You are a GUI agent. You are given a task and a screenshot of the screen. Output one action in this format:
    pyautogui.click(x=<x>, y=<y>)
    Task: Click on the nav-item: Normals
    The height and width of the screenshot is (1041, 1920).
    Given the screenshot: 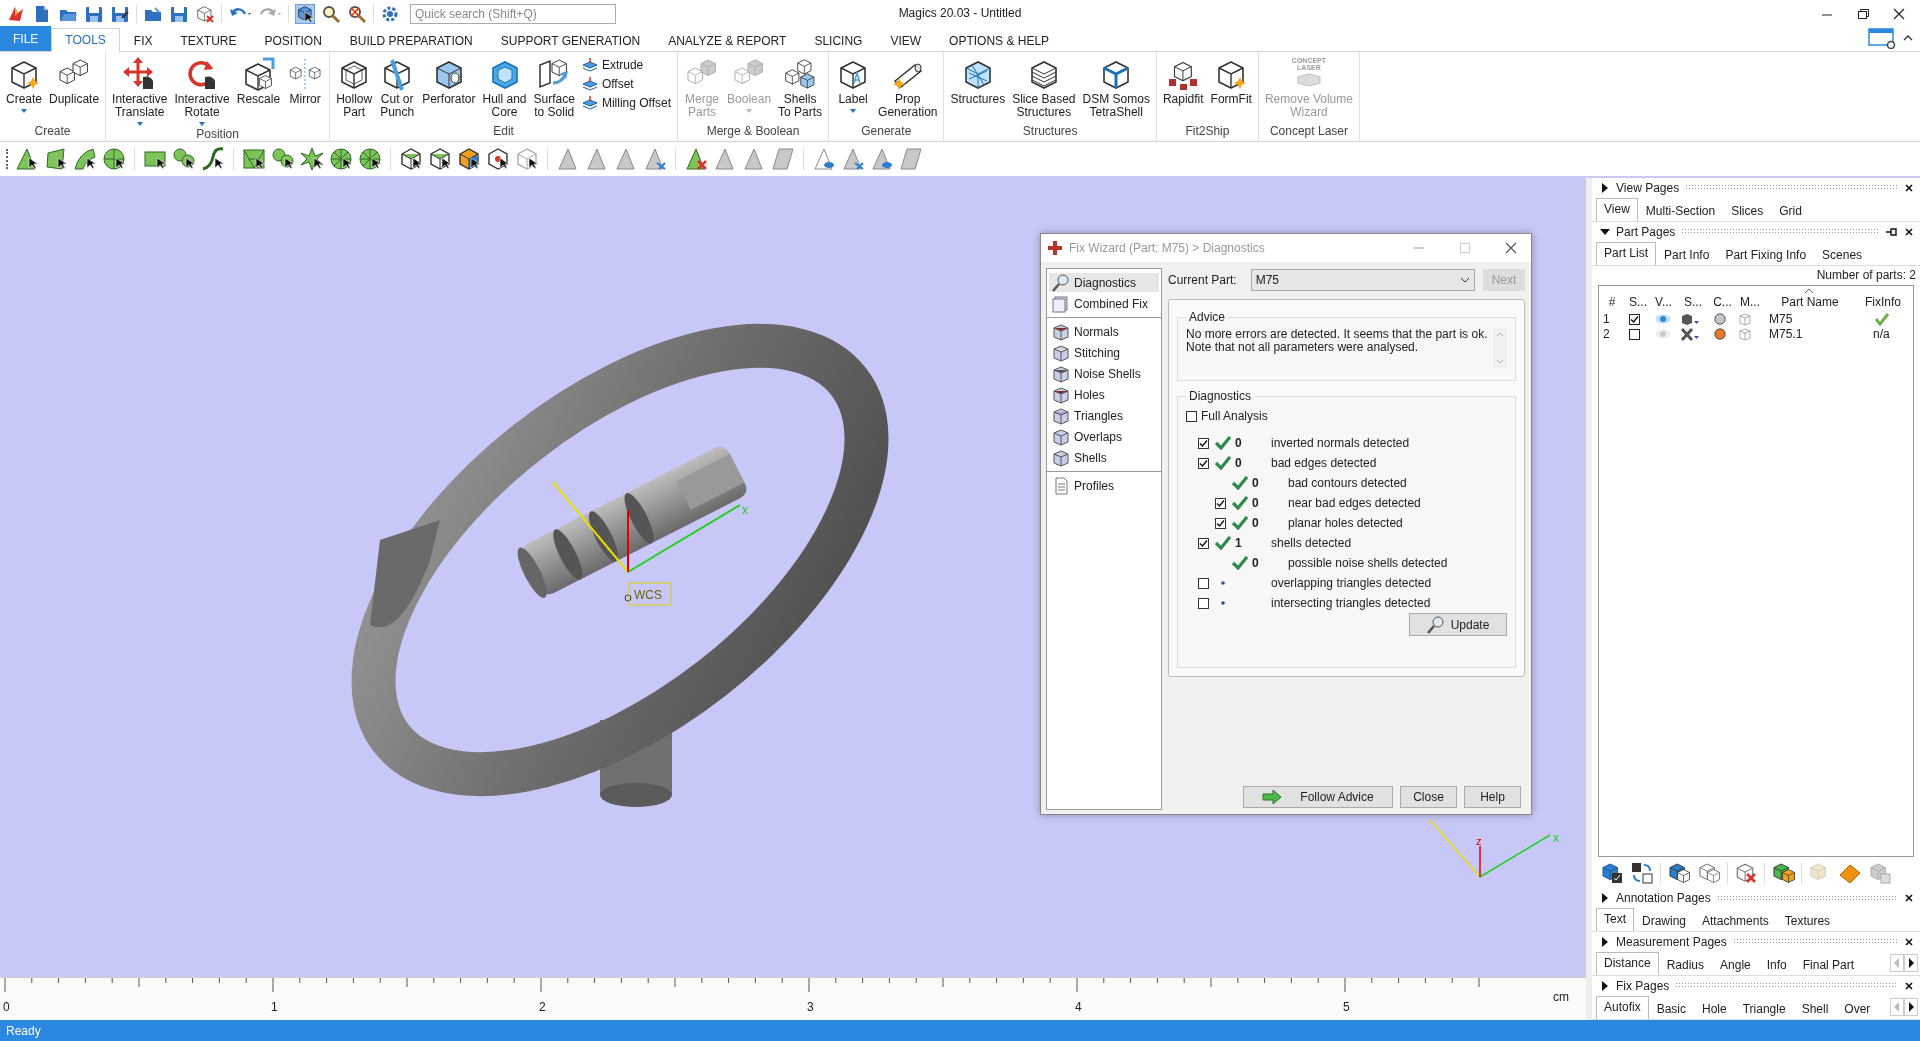 What is the action you would take?
    pyautogui.click(x=1104, y=331)
    